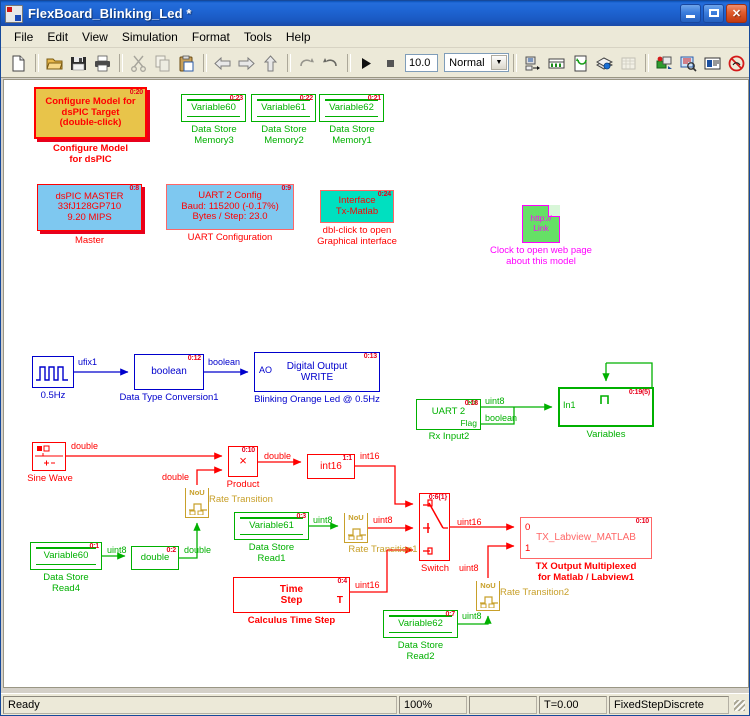 The height and width of the screenshot is (716, 750). Describe the element at coordinates (556, 63) in the screenshot. I see `debug-icon` at that location.